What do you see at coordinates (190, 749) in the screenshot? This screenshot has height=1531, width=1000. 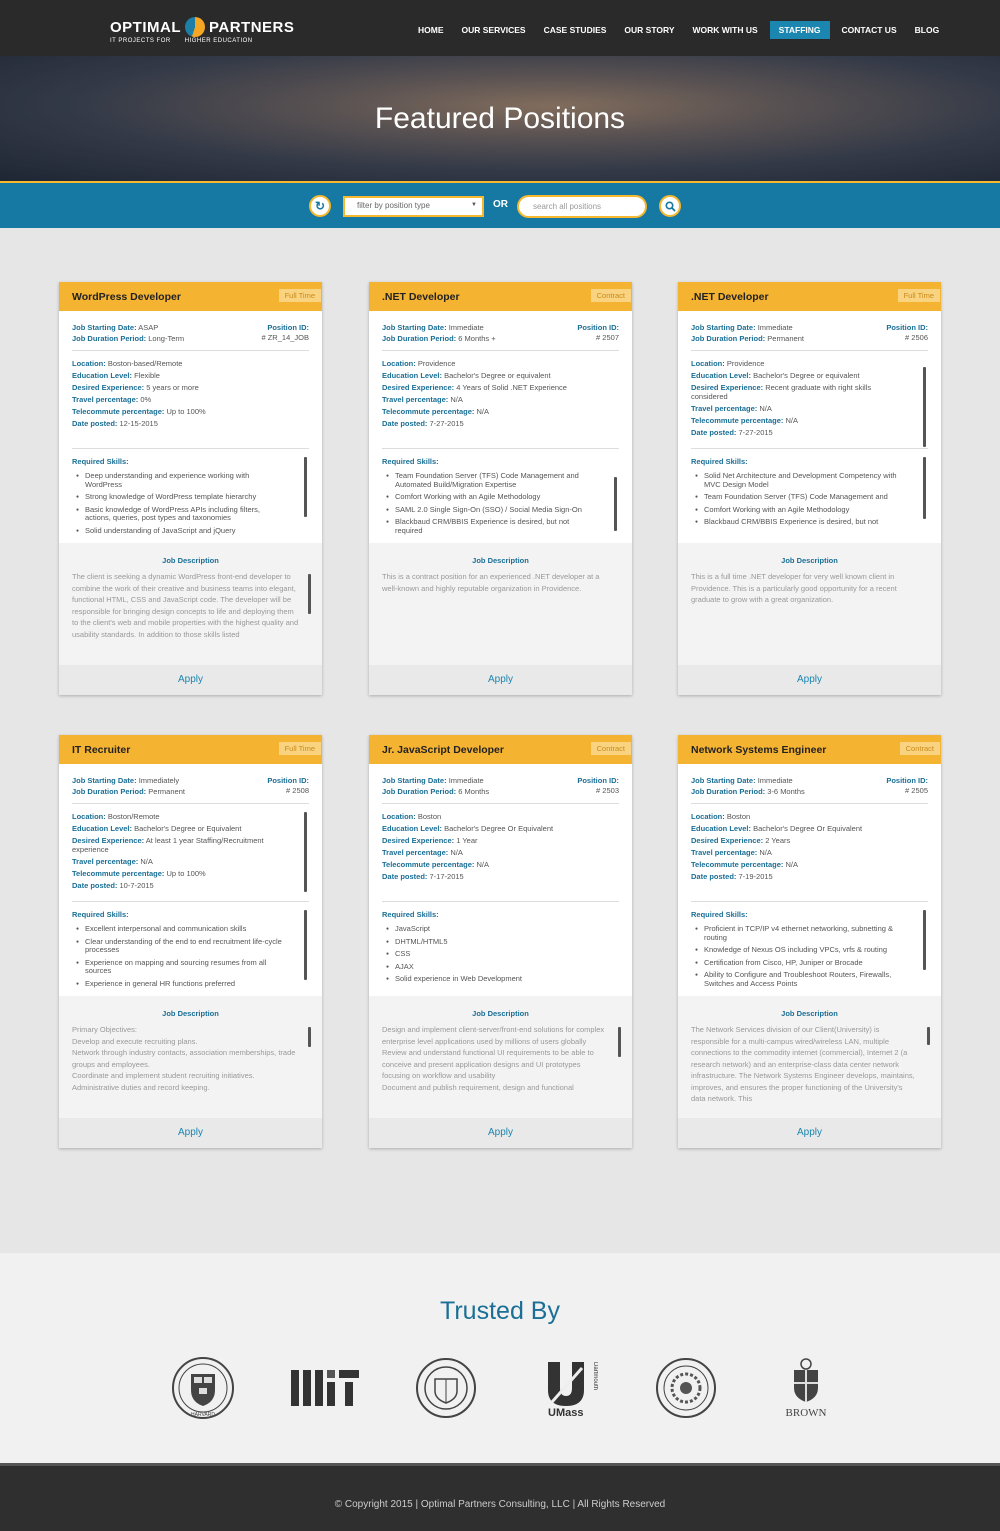 I see `job-card-header: IT Recruiter Full Time` at bounding box center [190, 749].